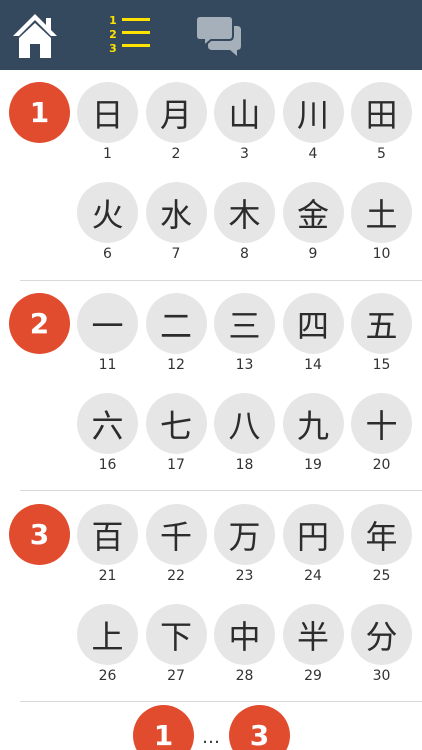 The height and width of the screenshot is (750, 422). Describe the element at coordinates (381, 576) in the screenshot. I see `kanji-number: 25` at that location.